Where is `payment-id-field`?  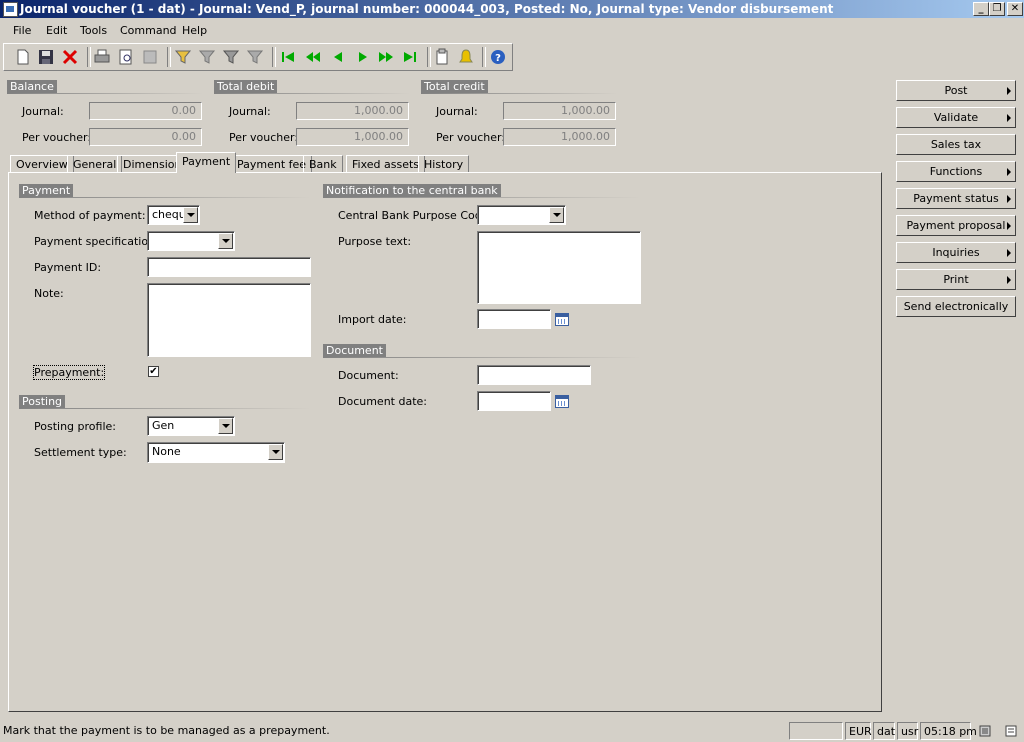 payment-id-field is located at coordinates (229, 267).